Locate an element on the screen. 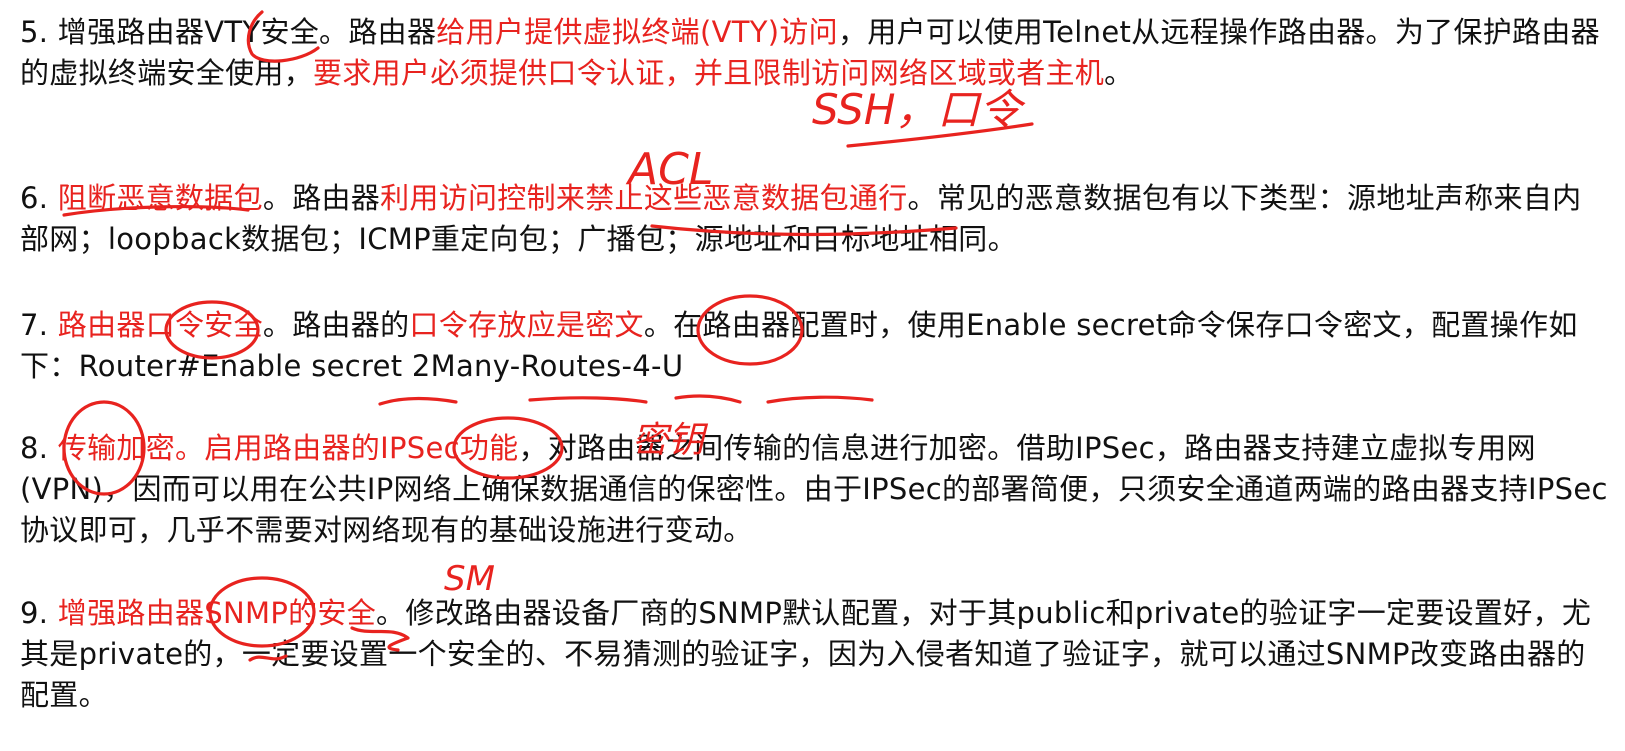 Image resolution: width=1625 pixels, height=751 pixels. text-segment: 5. 增强路由器VTY安全。路由器 is located at coordinates (228, 32).